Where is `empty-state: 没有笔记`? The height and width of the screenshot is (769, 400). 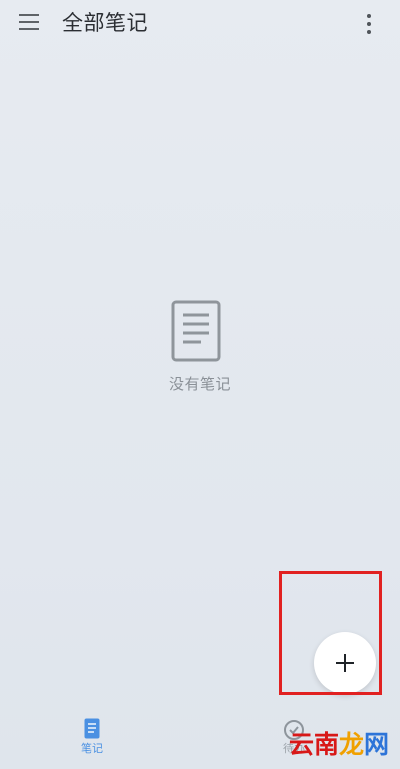 empty-state: 没有笔记 is located at coordinates (200, 355).